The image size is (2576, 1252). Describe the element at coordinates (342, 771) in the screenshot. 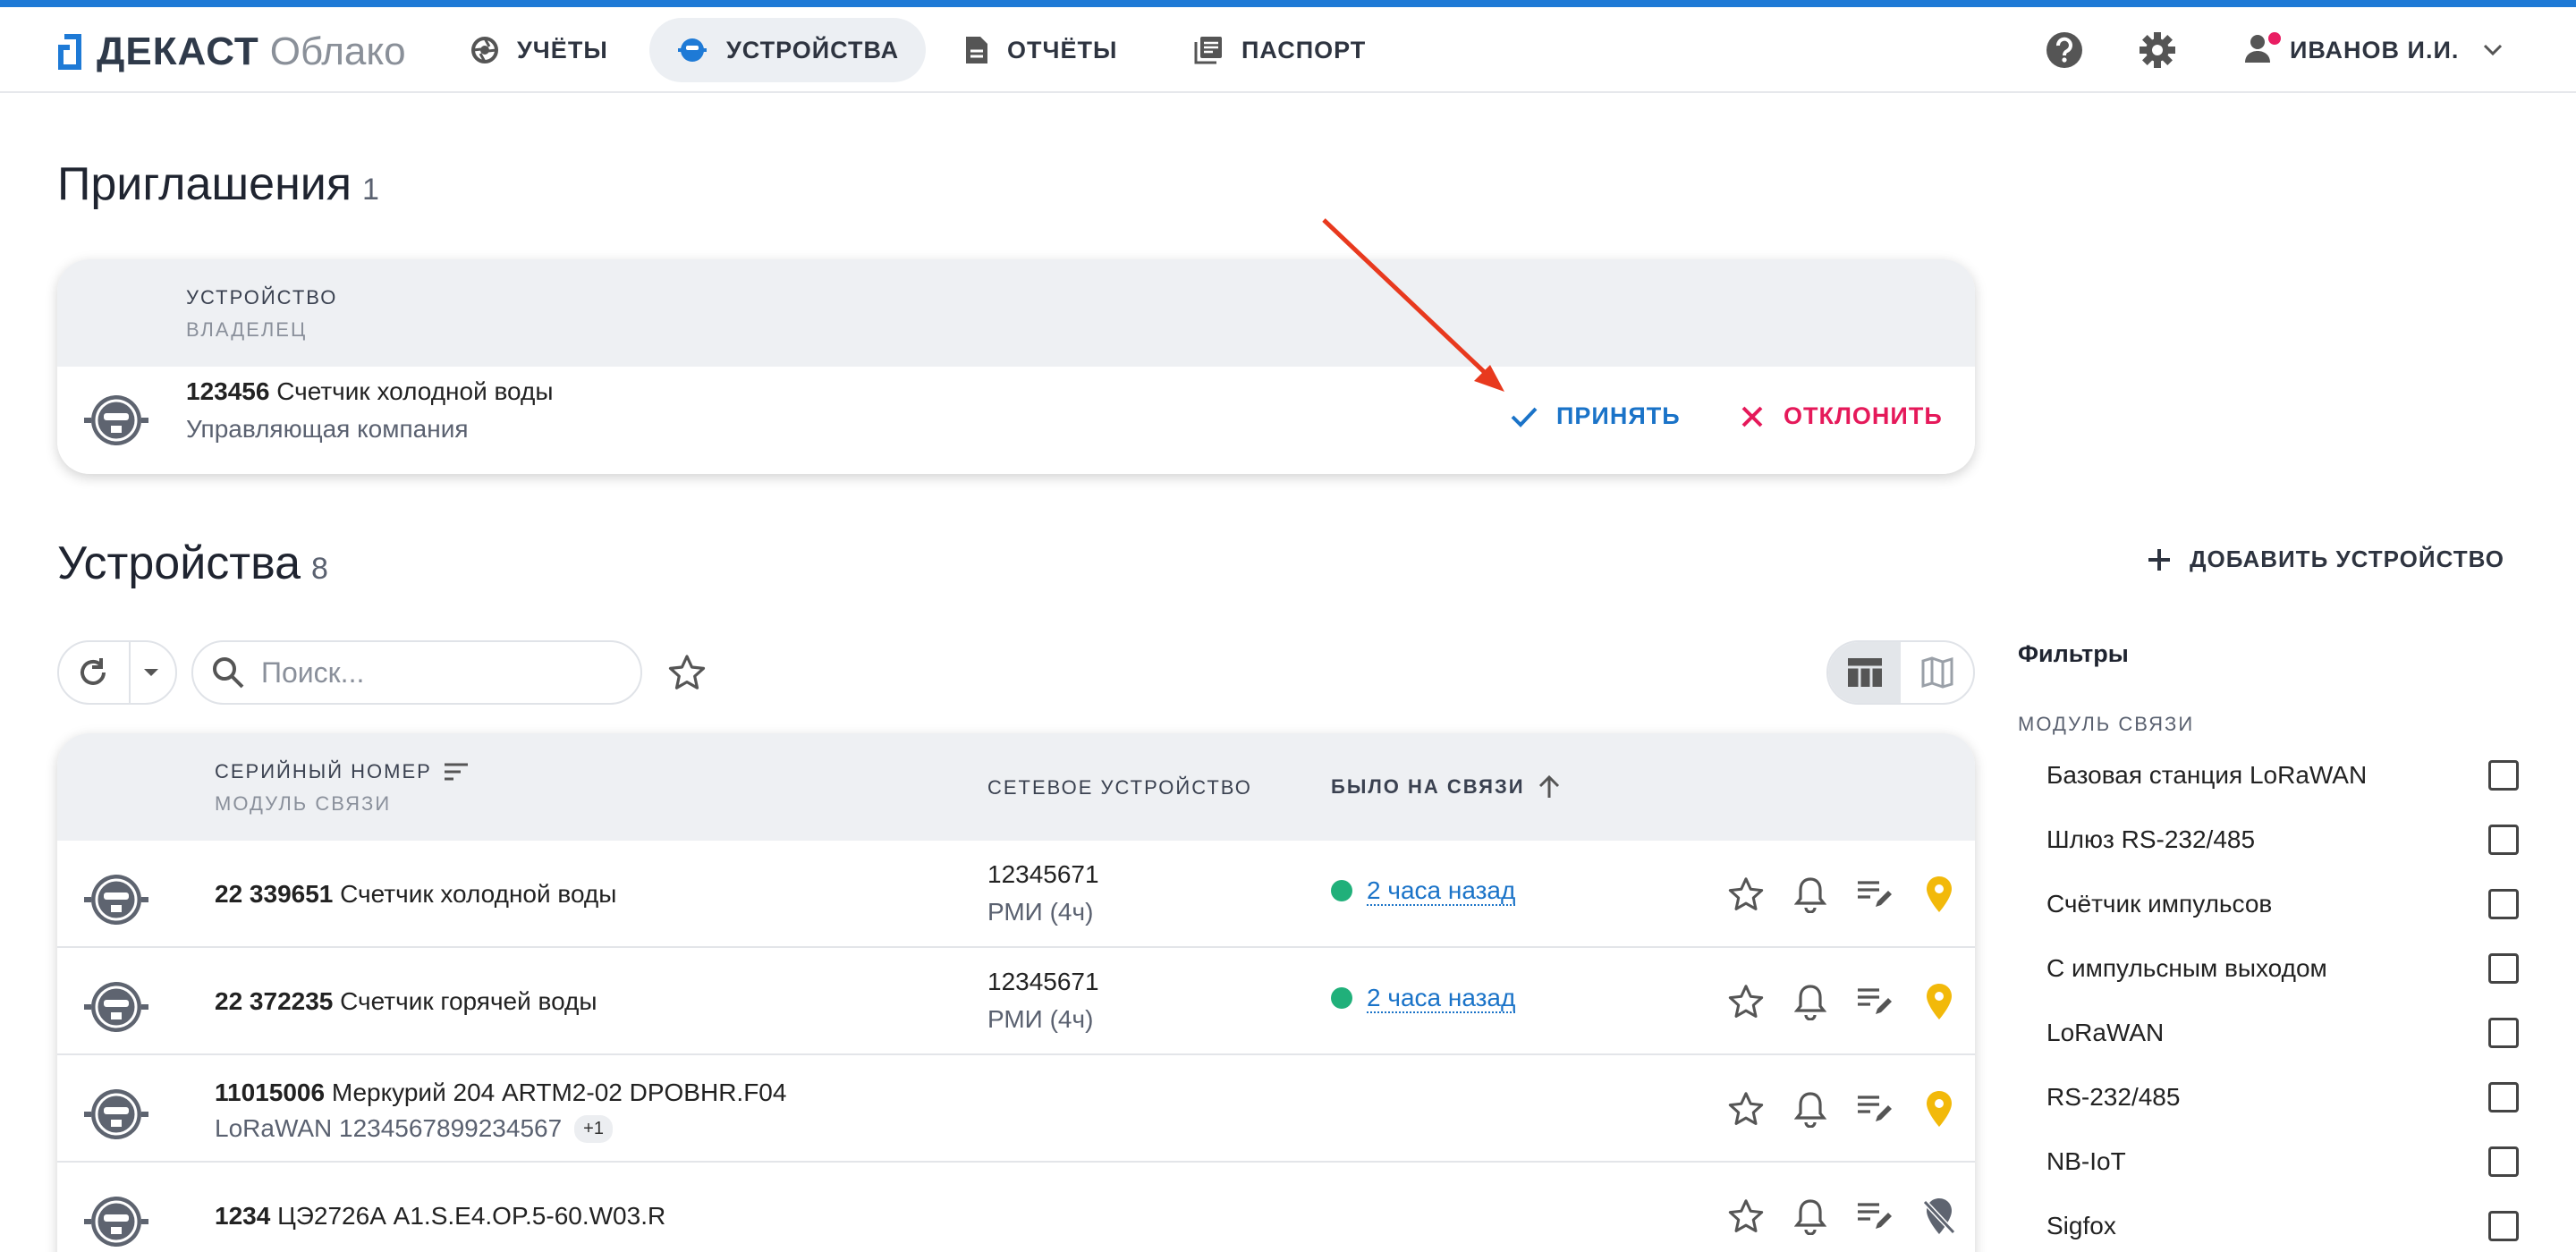

I see `col-serial: СЕРИЙНЫЙ НОМЕР` at that location.